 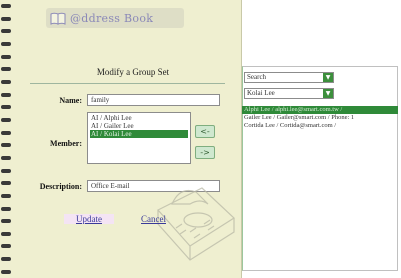 What do you see at coordinates (133, 72) in the screenshot?
I see `form-title: Modify a Group Set` at bounding box center [133, 72].